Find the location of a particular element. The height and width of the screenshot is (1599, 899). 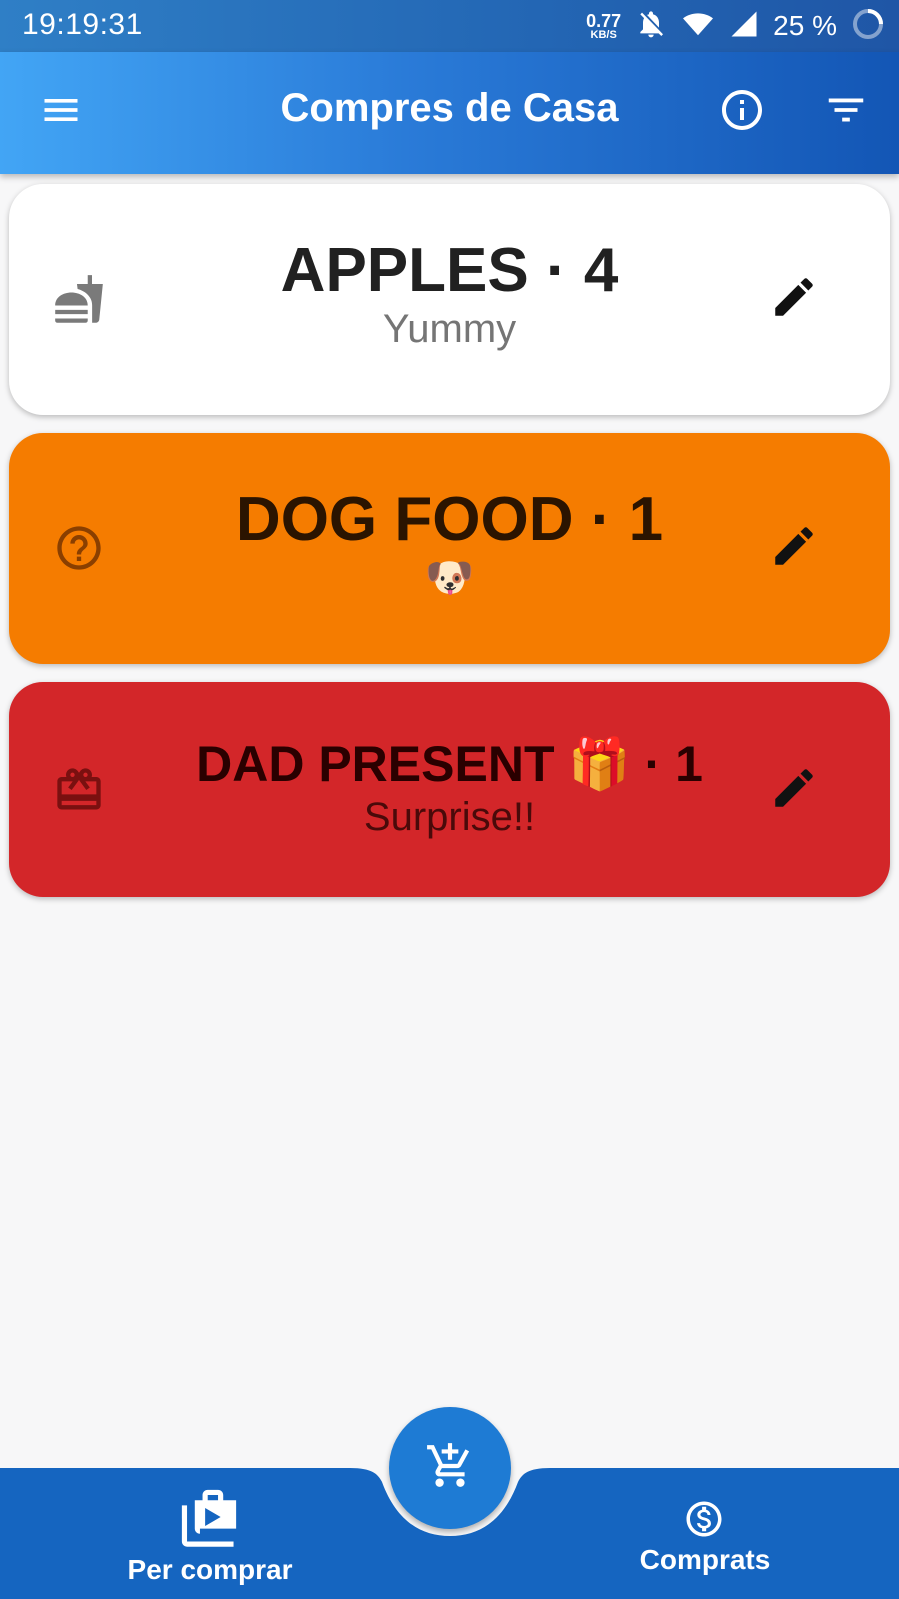

add-item-fab is located at coordinates (450, 1468).